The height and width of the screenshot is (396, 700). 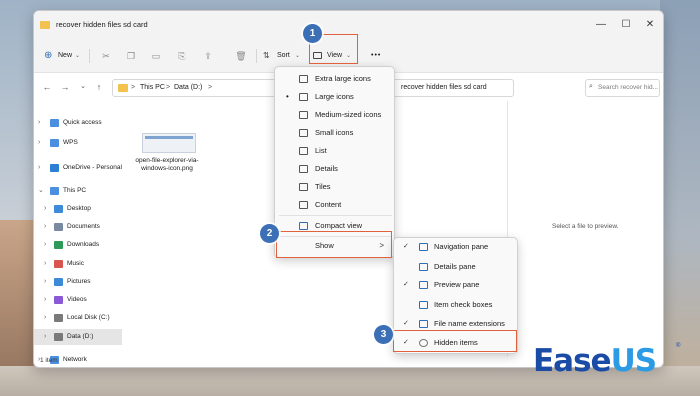 What do you see at coordinates (335, 169) in the screenshot?
I see `menu-item-details: Details` at bounding box center [335, 169].